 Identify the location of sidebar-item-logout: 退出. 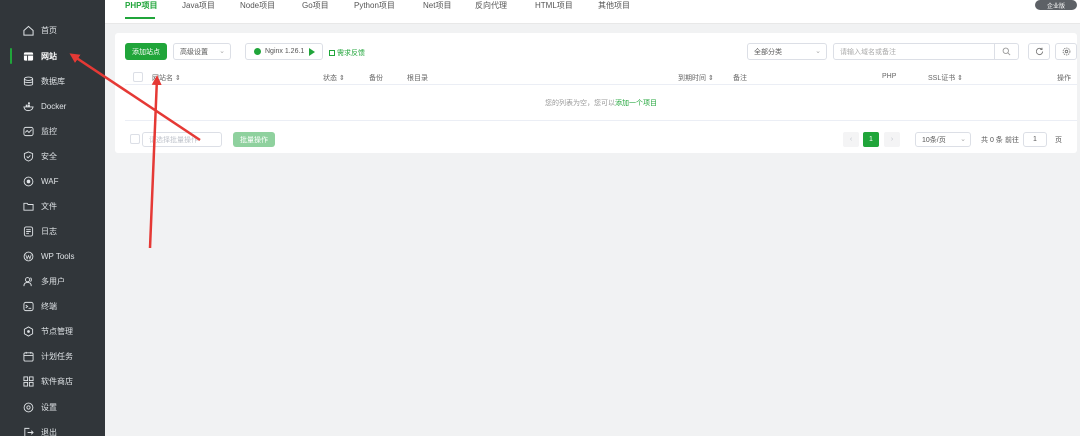
(56, 428).